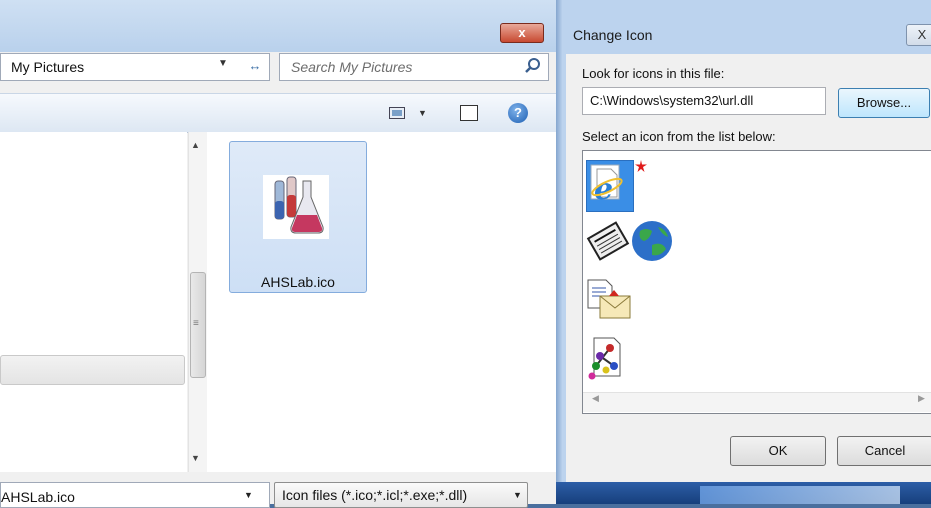 Image resolution: width=931 pixels, height=508 pixels. I want to click on search-placeholder: Search My Pictures, so click(352, 67).